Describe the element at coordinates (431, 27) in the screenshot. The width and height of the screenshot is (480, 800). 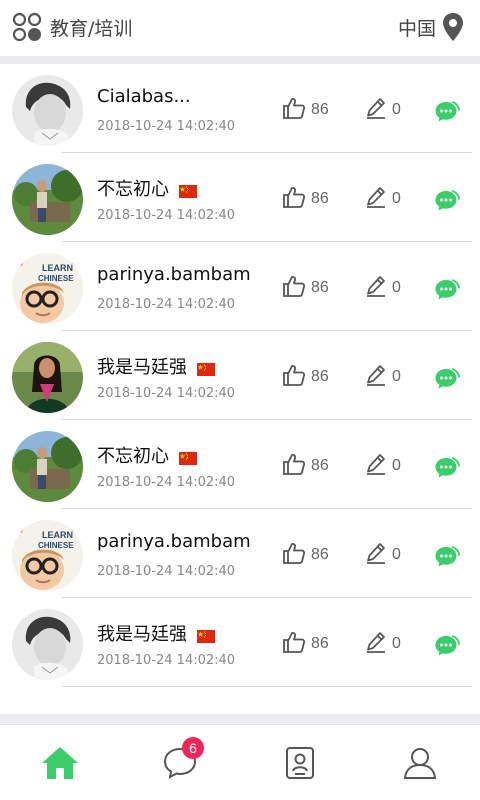
I see `location-selector: 中国` at that location.